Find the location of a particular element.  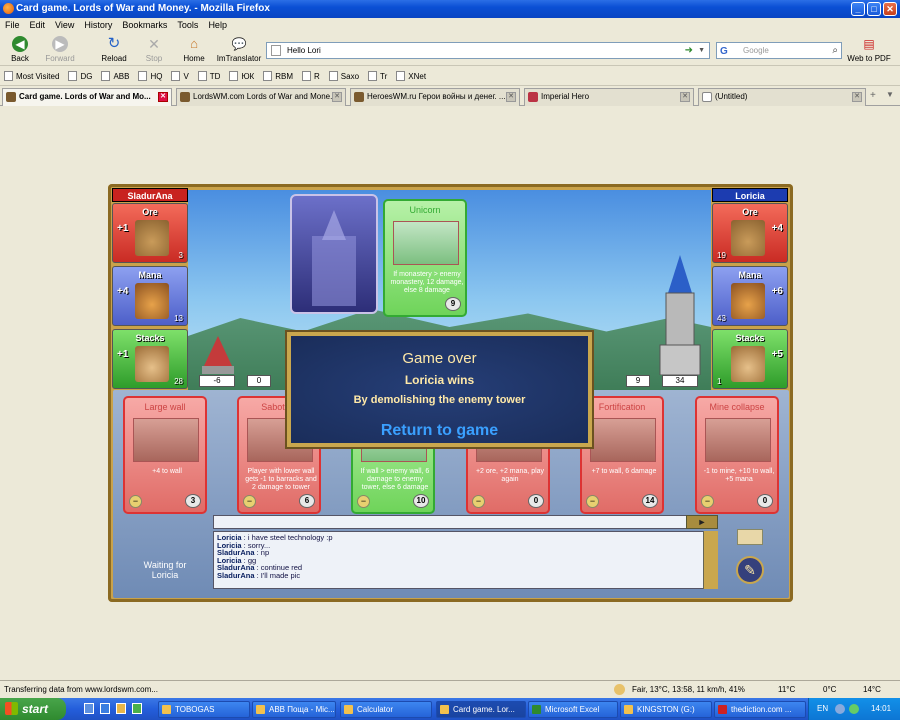

bookmark-td: TD is located at coordinates (208, 76).